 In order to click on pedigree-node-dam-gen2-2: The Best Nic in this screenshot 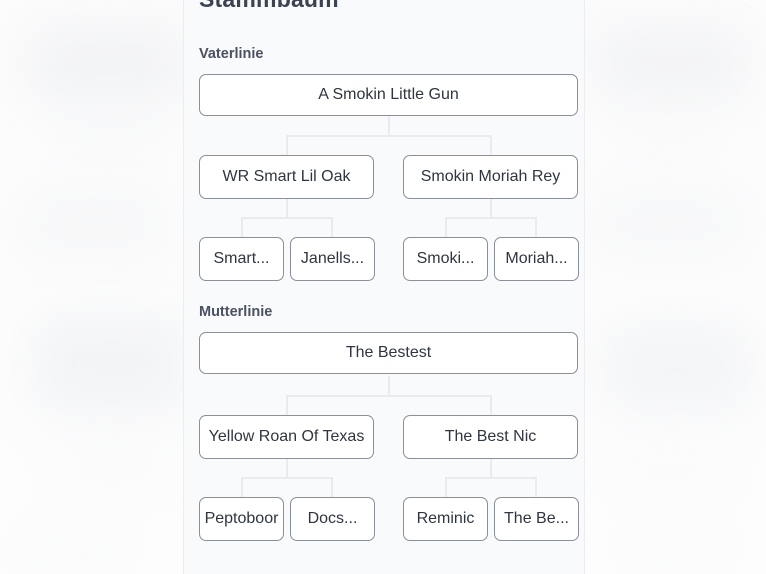, I will do `click(490, 437)`.